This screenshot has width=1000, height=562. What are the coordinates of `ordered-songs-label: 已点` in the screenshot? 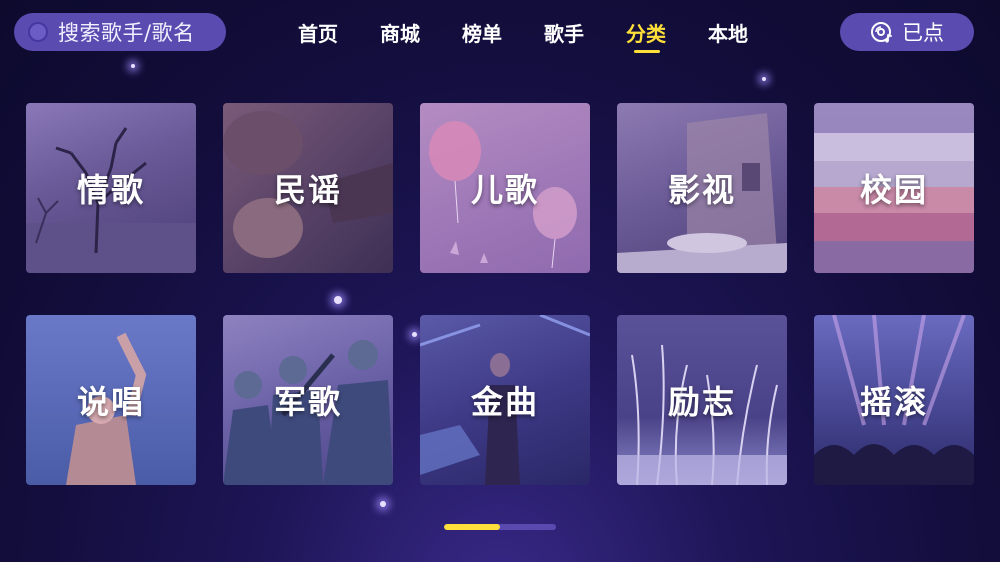 It's located at (923, 33).